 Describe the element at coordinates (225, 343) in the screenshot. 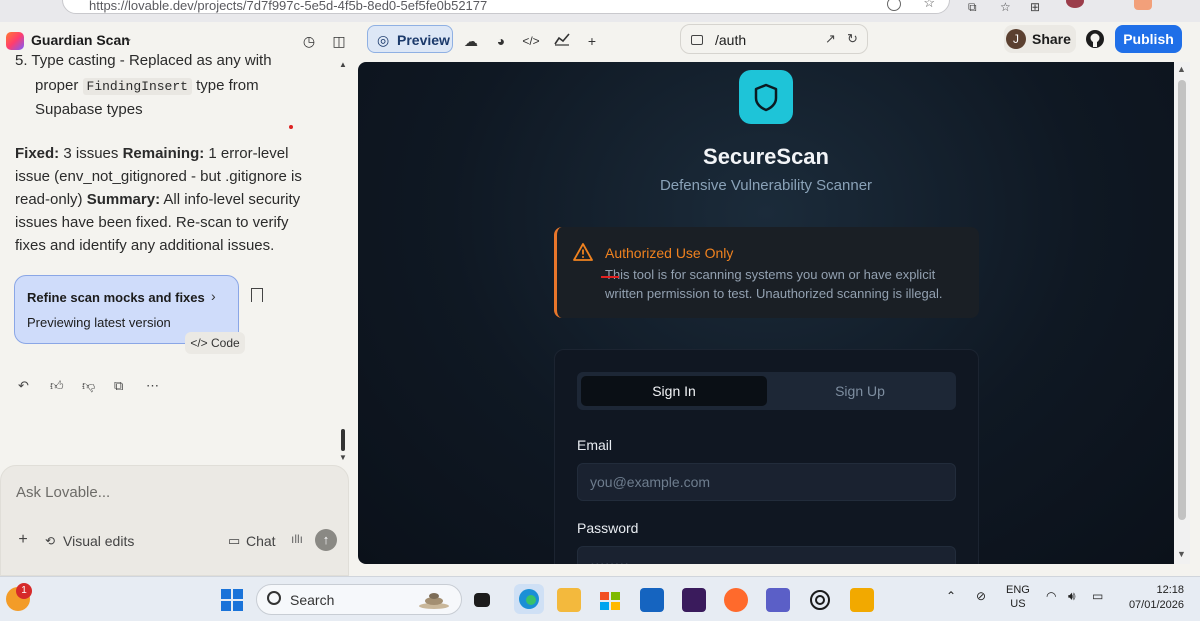

I see `code-button-label: Code` at that location.